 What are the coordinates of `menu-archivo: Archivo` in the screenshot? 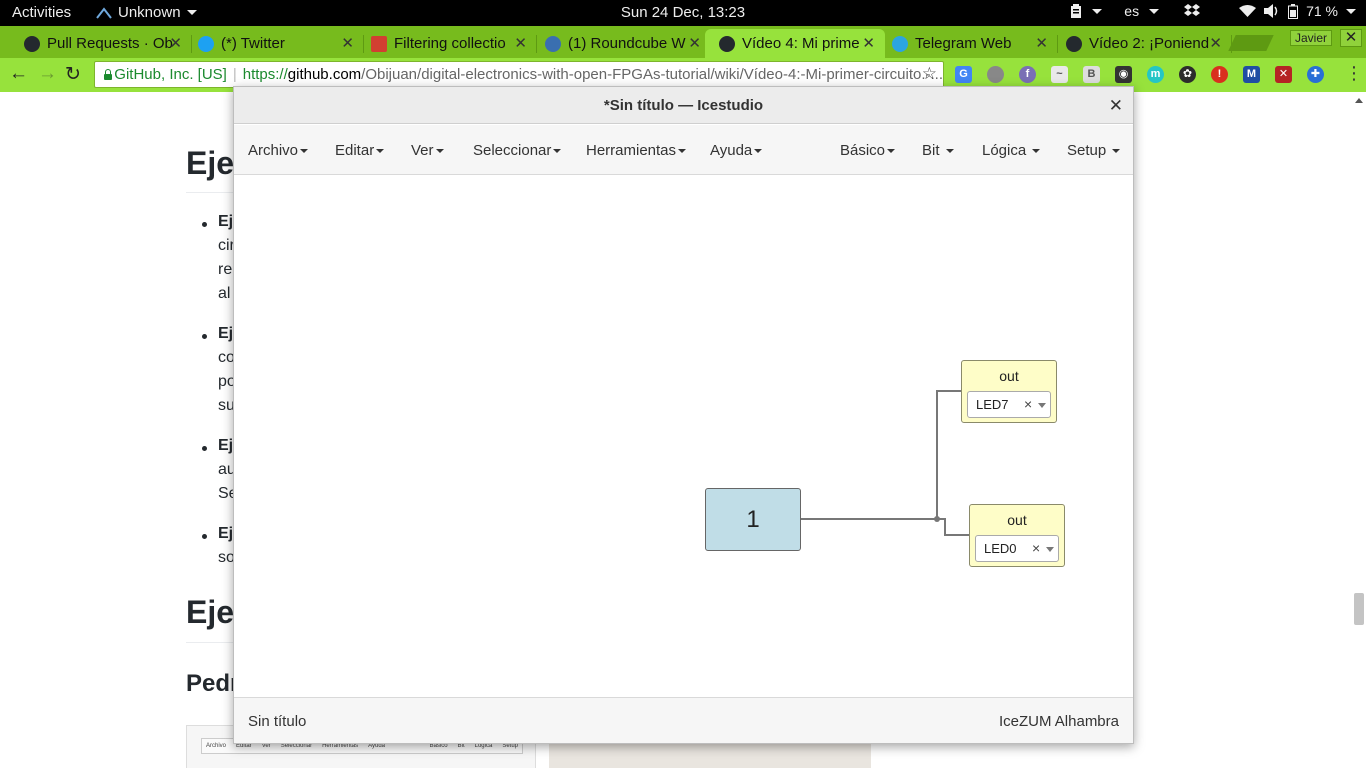 It's located at (278, 150).